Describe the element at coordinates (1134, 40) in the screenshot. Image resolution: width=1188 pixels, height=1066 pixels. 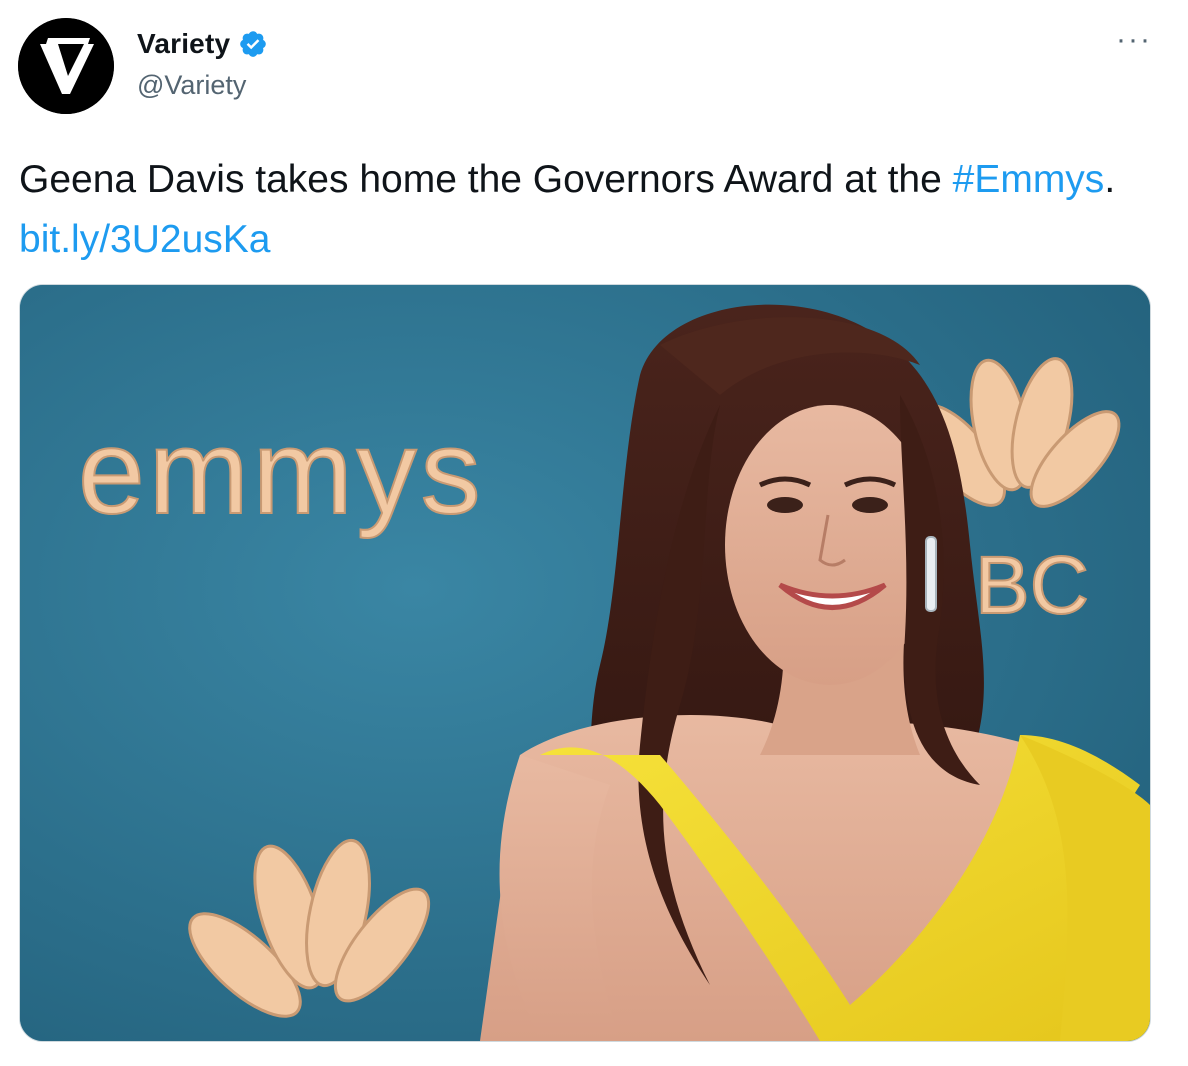
I see `more-options-icon: ···` at that location.